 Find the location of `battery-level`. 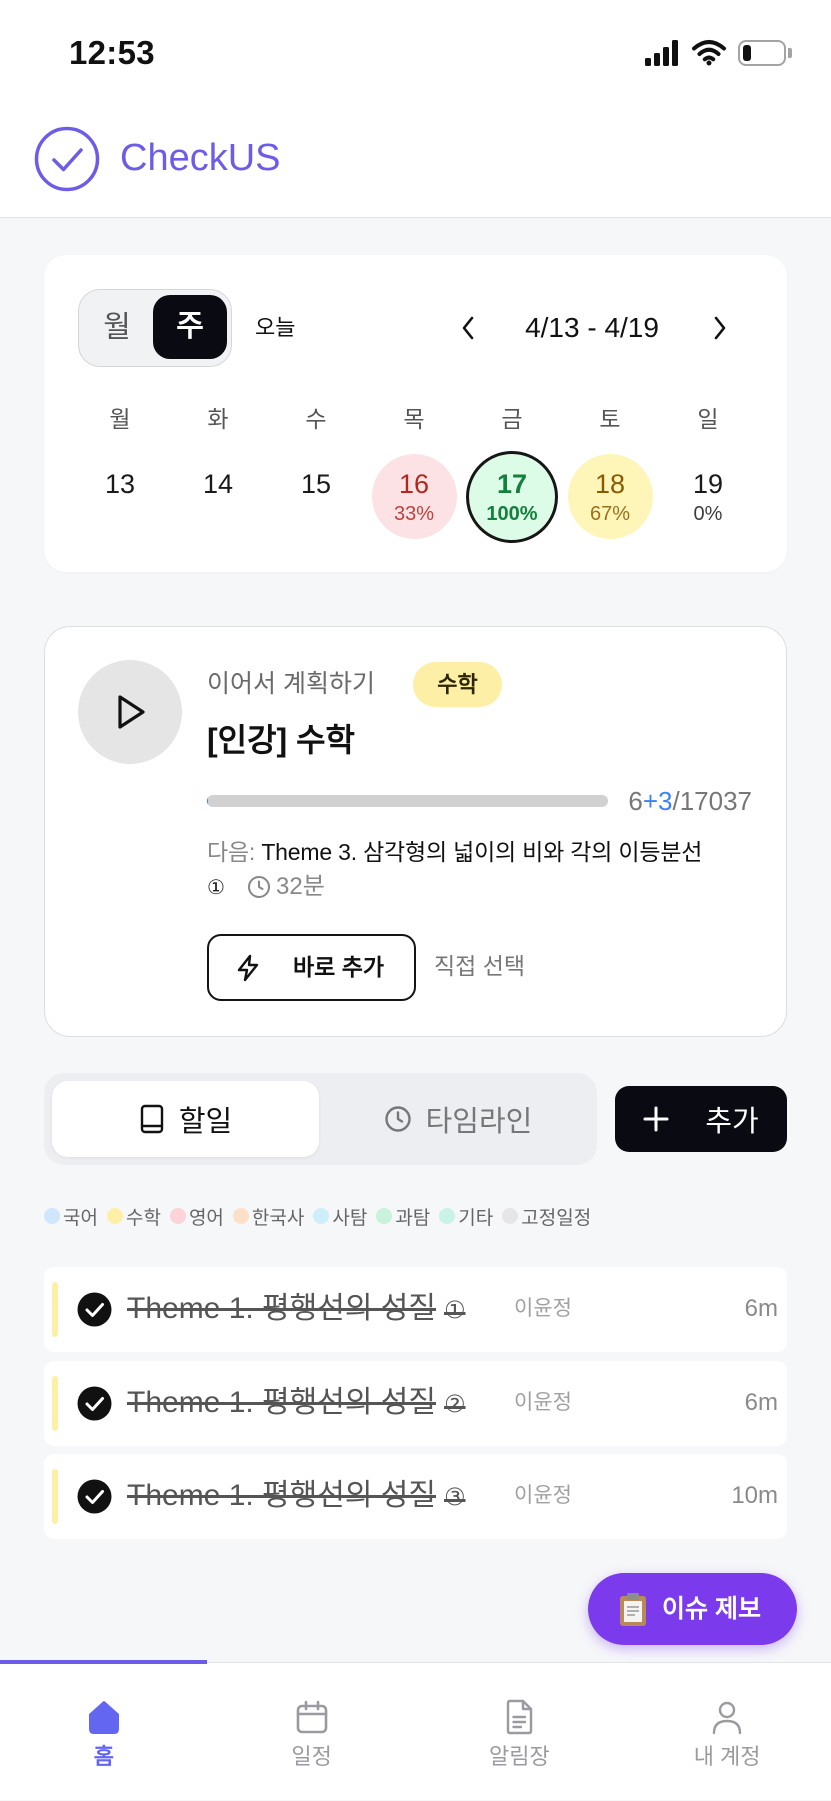

battery-level is located at coordinates (762, 53).